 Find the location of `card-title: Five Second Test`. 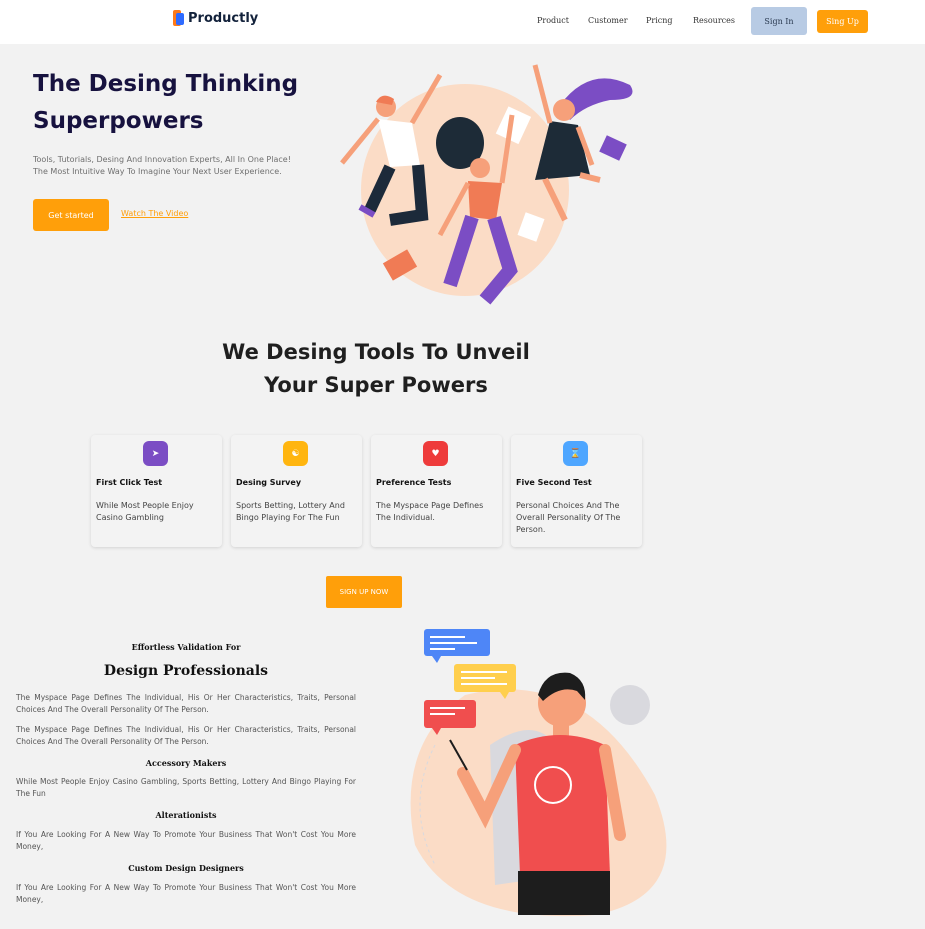

card-title: Five Second Test is located at coordinates (554, 482).